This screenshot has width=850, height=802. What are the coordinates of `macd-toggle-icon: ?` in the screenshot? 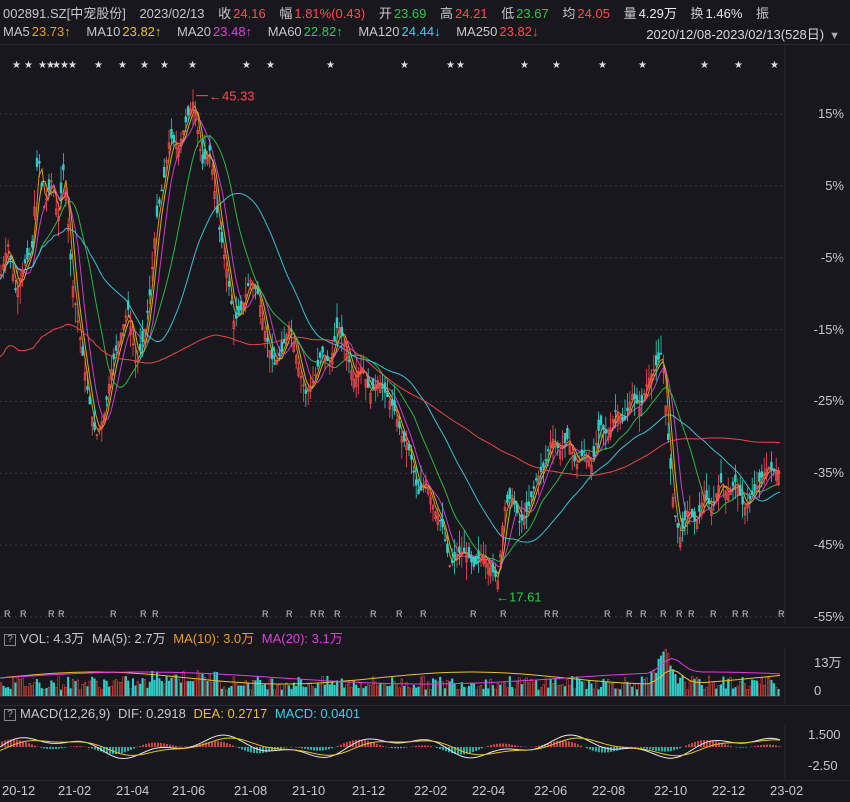 It's located at (10, 715).